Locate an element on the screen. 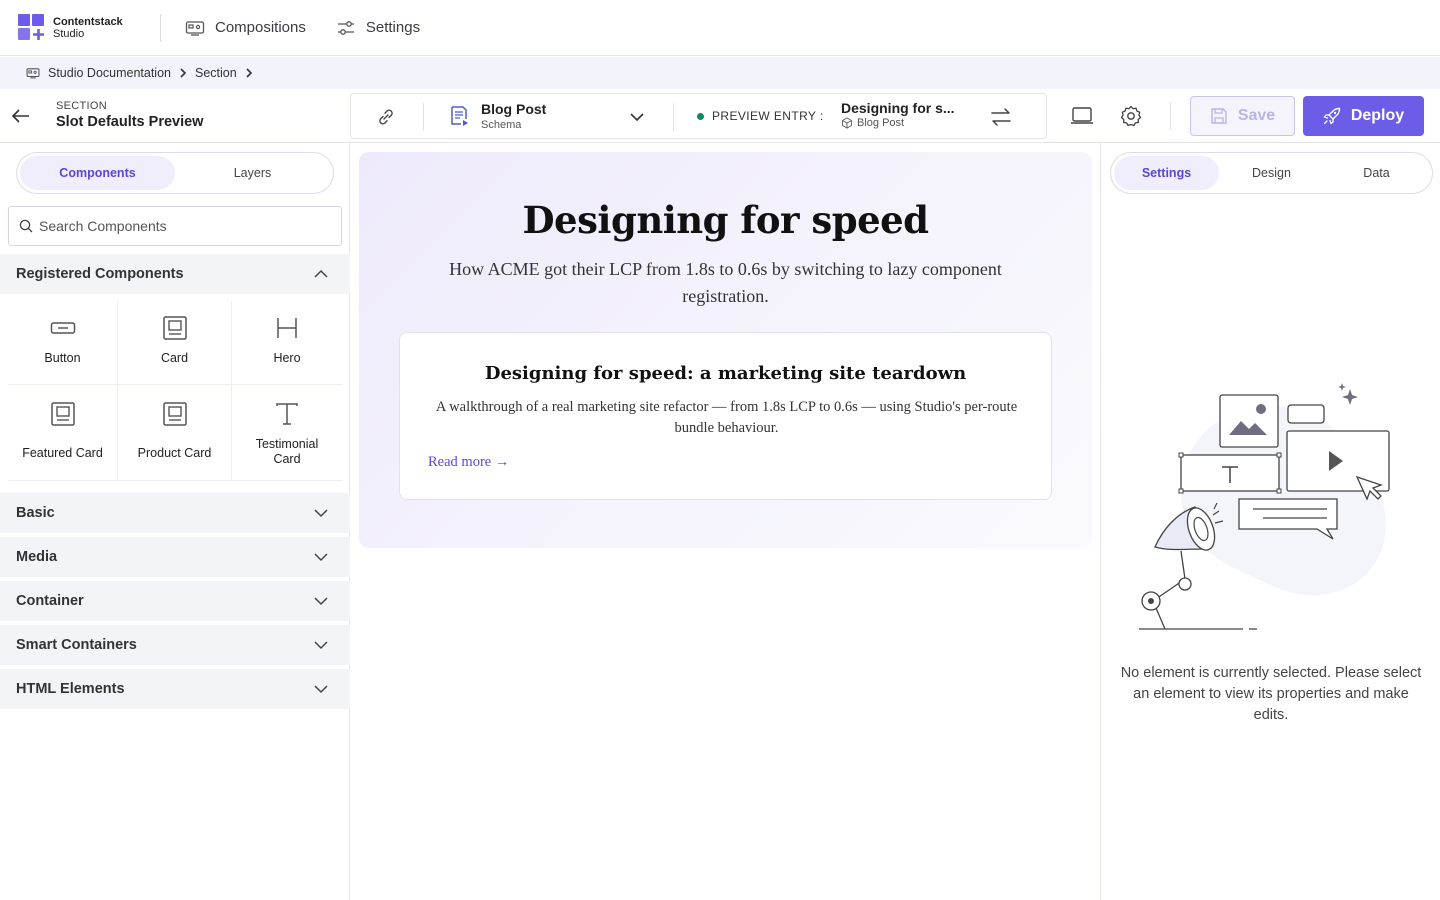 Image resolution: width=1440 pixels, height=900 pixels. deploy-button: Deploy is located at coordinates (1363, 116).